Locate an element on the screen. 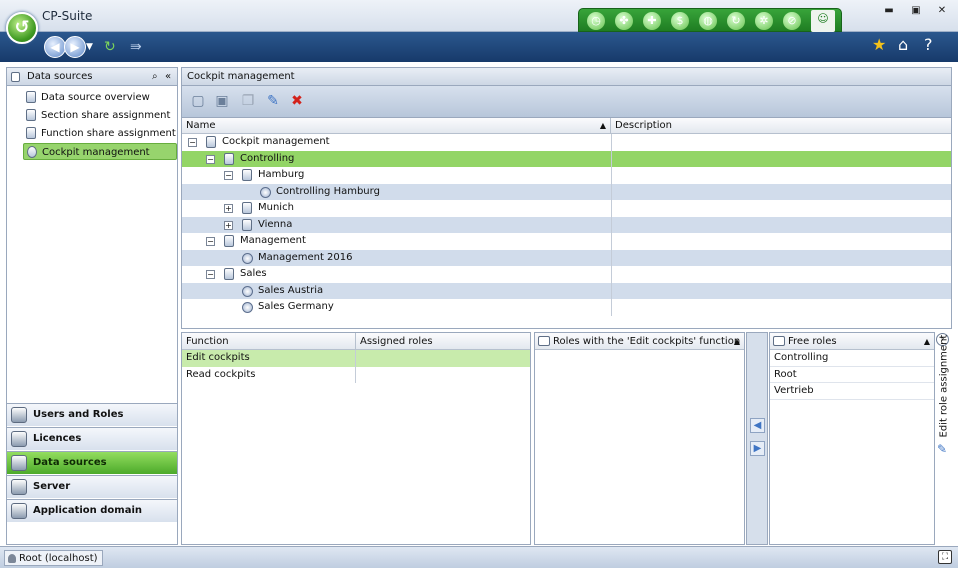  refresh-ring-icon: ↻ is located at coordinates (736, 21).